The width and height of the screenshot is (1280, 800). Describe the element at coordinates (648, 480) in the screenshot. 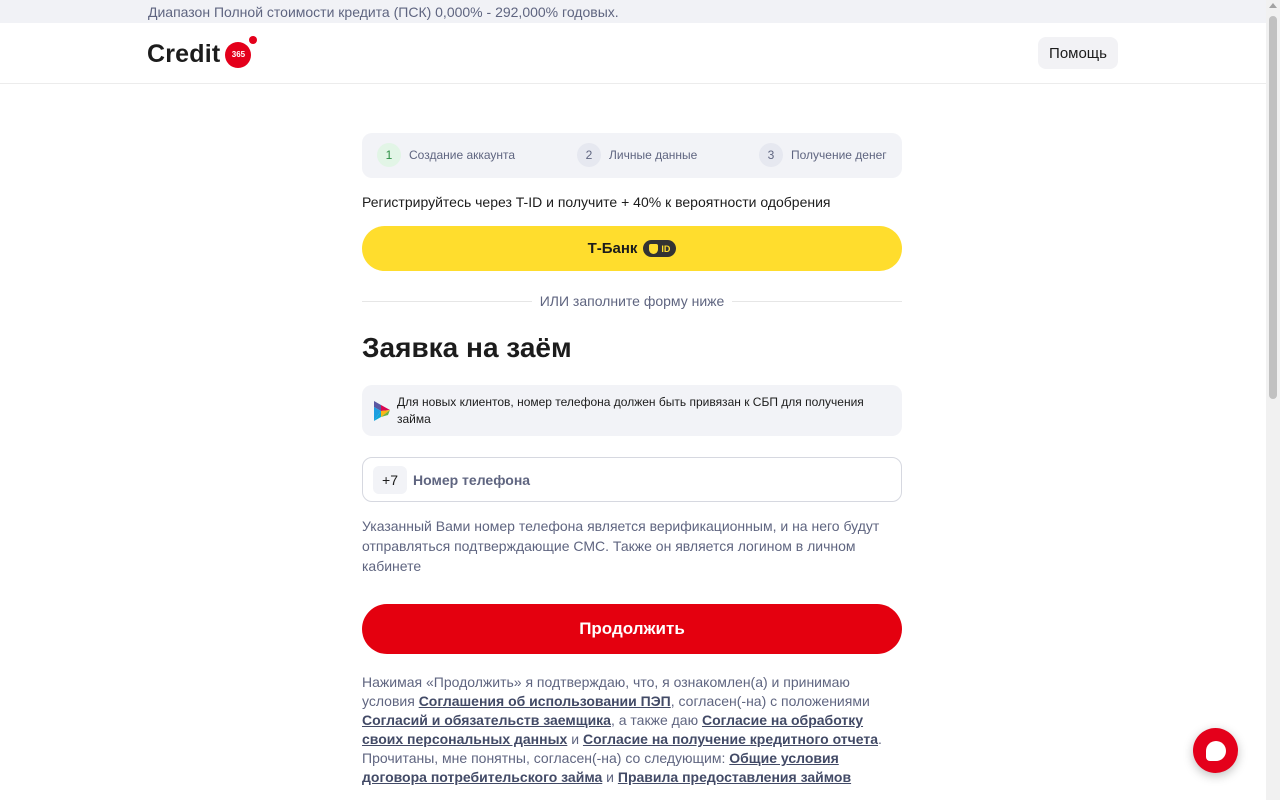

I see `phone-input` at that location.